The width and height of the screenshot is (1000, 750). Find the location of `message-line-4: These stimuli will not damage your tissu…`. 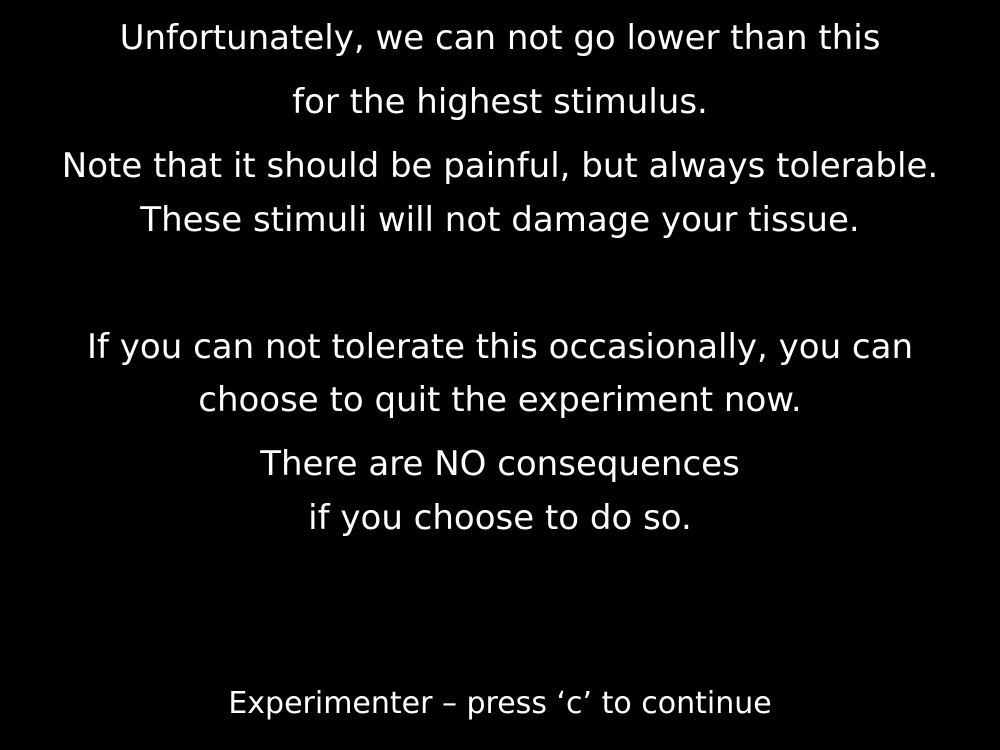

message-line-4: These stimuli will not damage your tissu… is located at coordinates (500, 220).